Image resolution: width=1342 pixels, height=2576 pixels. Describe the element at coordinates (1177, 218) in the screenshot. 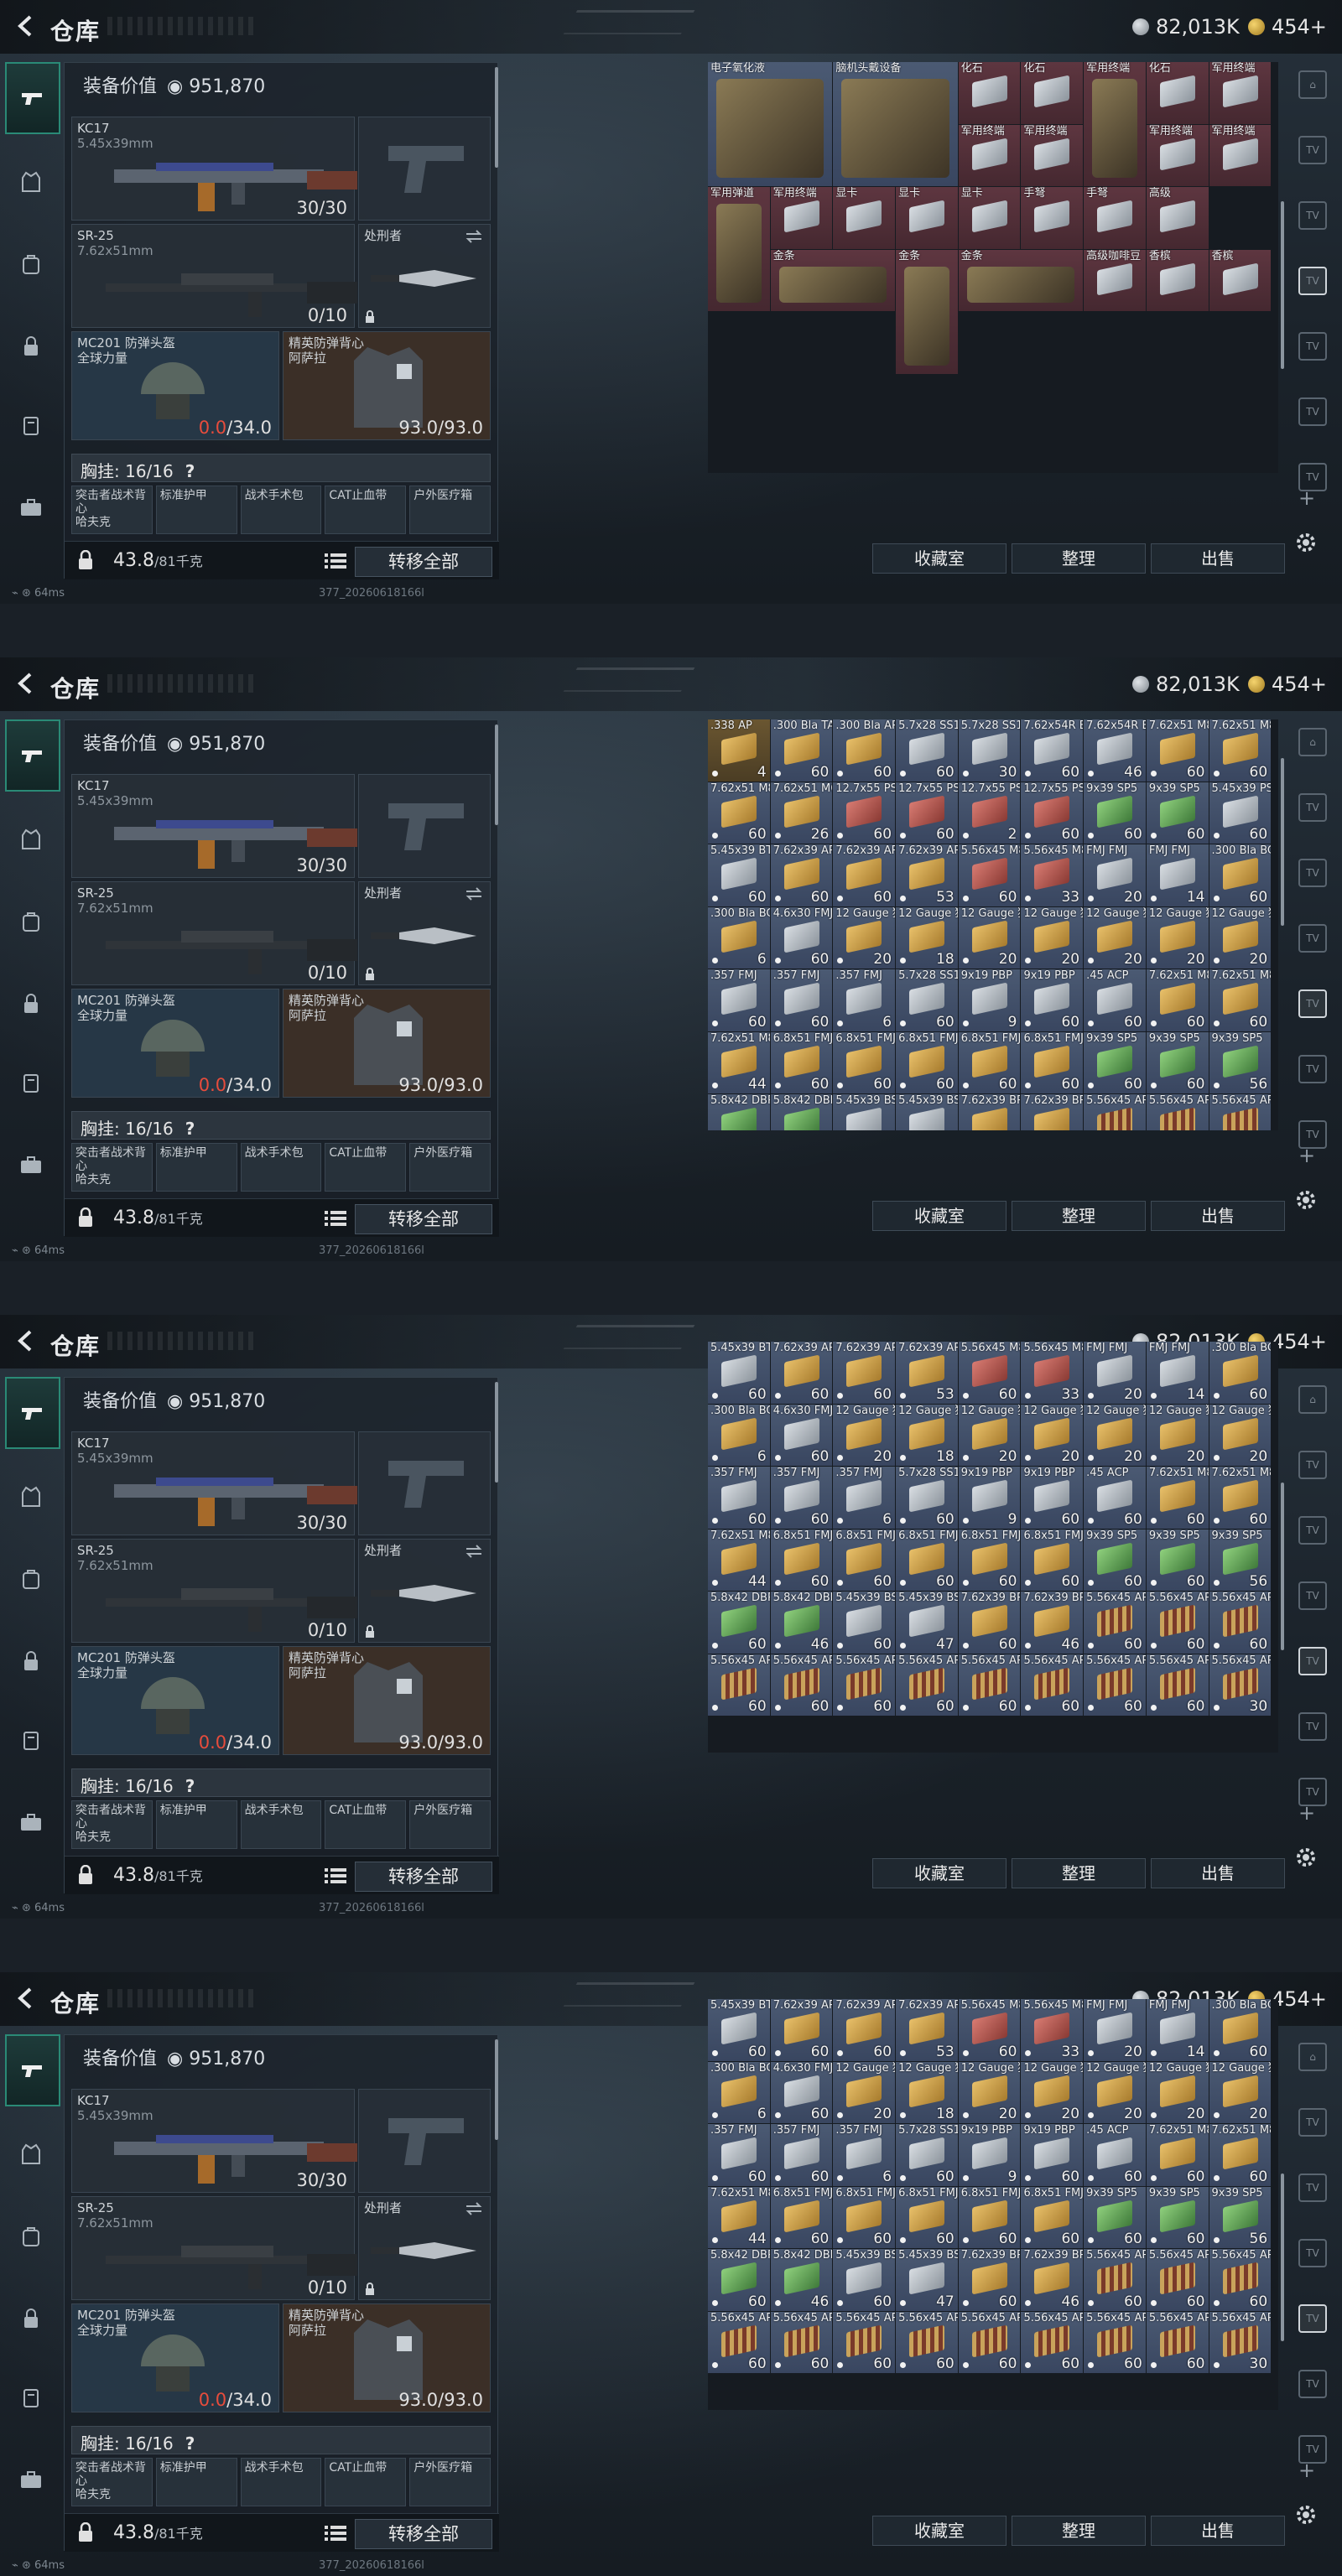

I see `storage-item: 高级` at that location.